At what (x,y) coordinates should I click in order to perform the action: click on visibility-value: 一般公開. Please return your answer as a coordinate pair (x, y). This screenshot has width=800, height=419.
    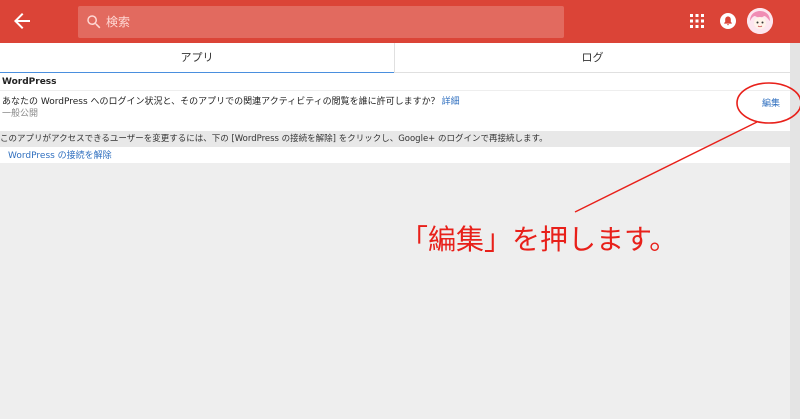
    Looking at the image, I should click on (20, 114).